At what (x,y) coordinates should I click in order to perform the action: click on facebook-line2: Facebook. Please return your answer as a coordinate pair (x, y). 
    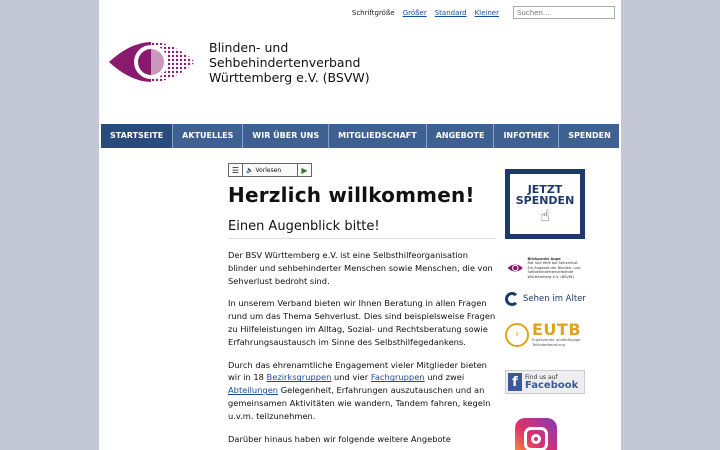
    Looking at the image, I should click on (552, 385).